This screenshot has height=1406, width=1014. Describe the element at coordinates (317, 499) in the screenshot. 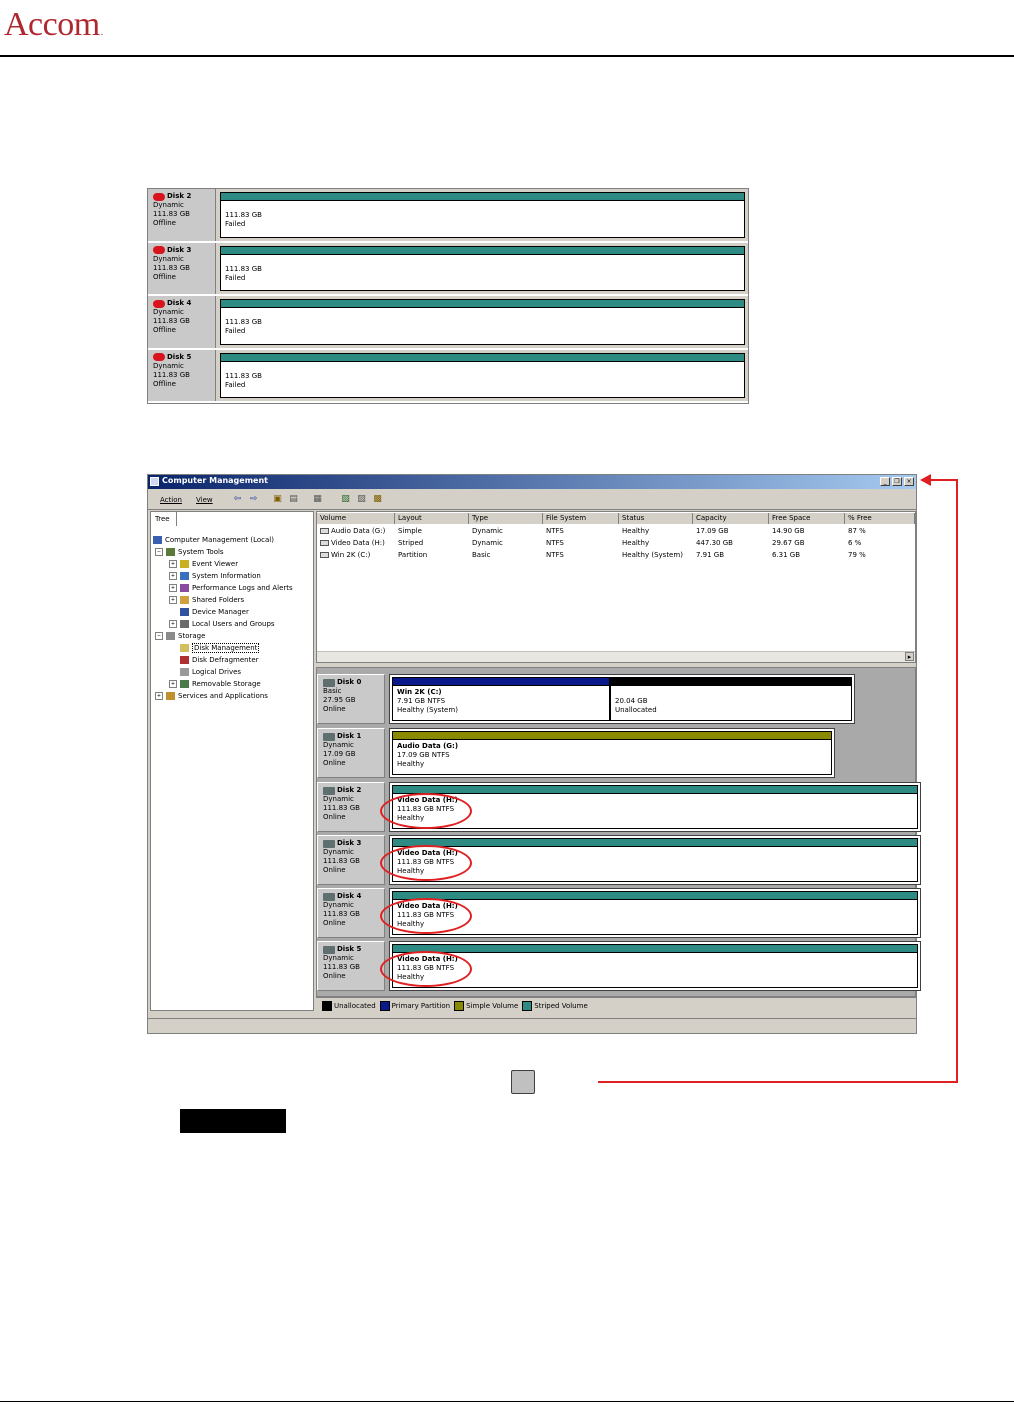

I see `properties-icon: ▦` at that location.